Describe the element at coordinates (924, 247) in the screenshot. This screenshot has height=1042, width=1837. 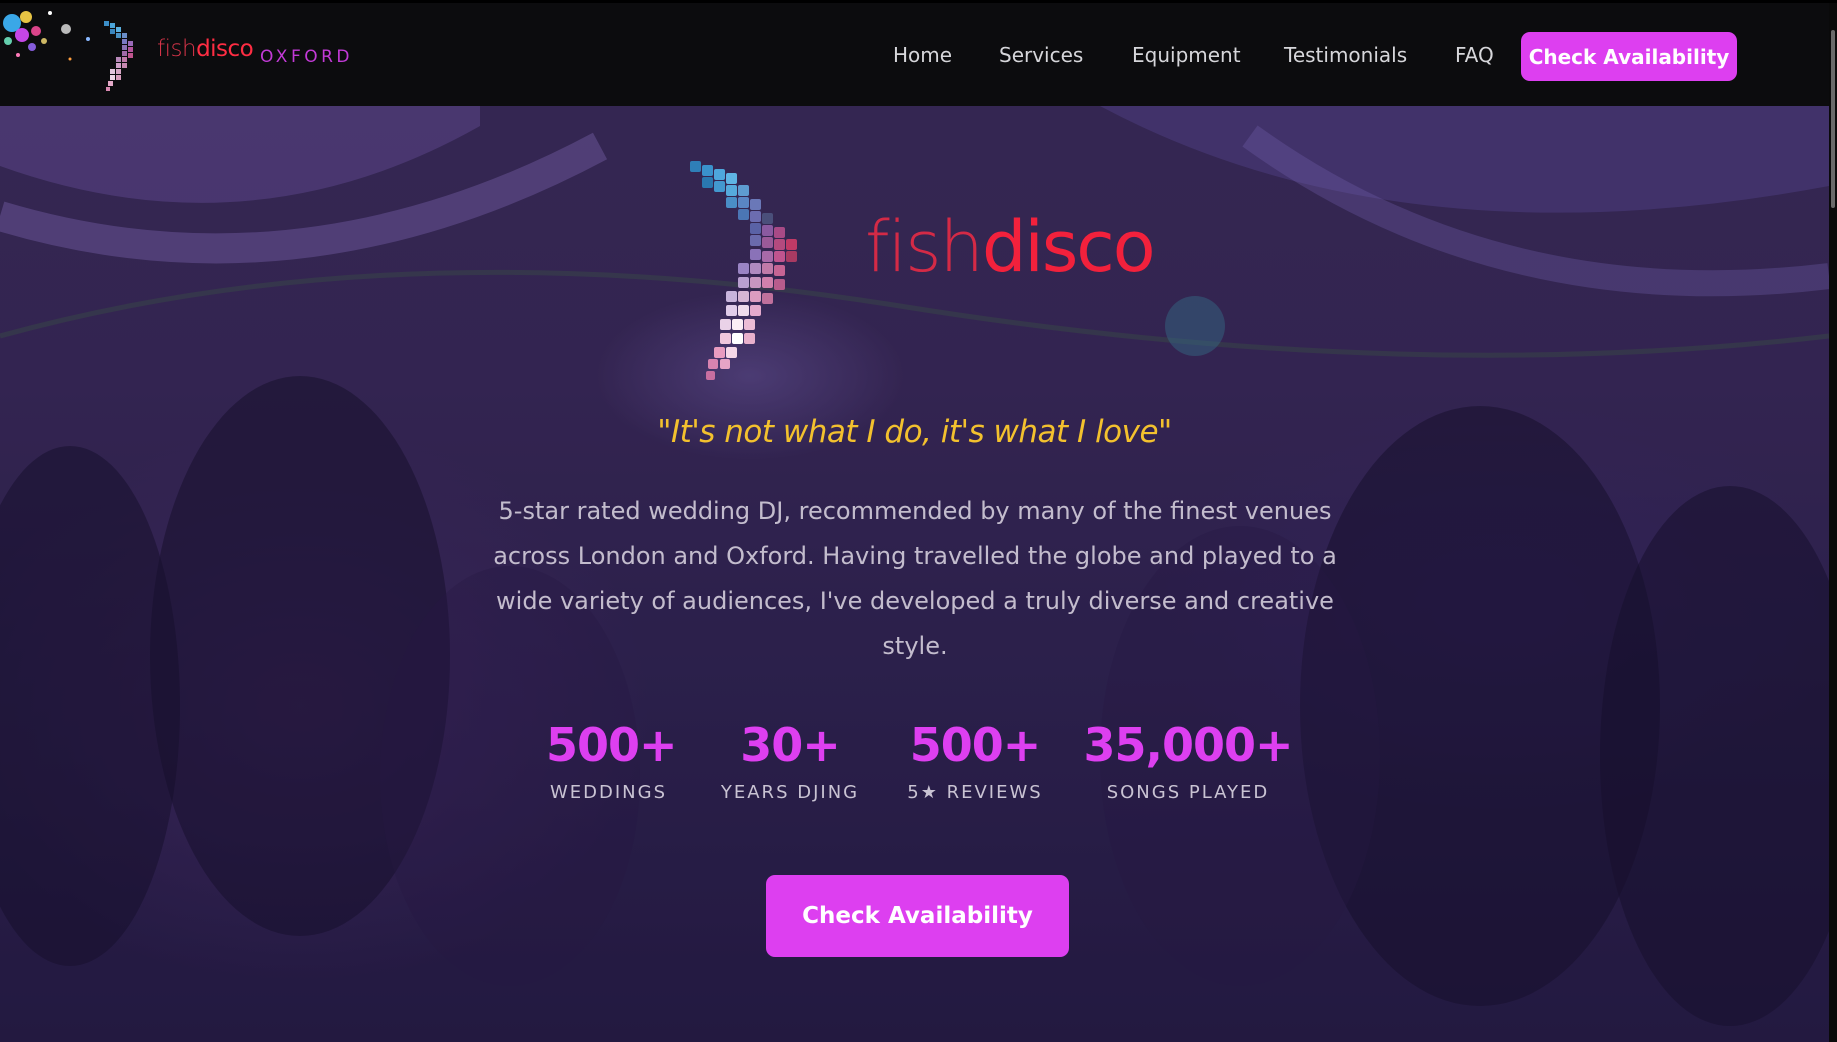
I see `hero-word-light: fish` at that location.